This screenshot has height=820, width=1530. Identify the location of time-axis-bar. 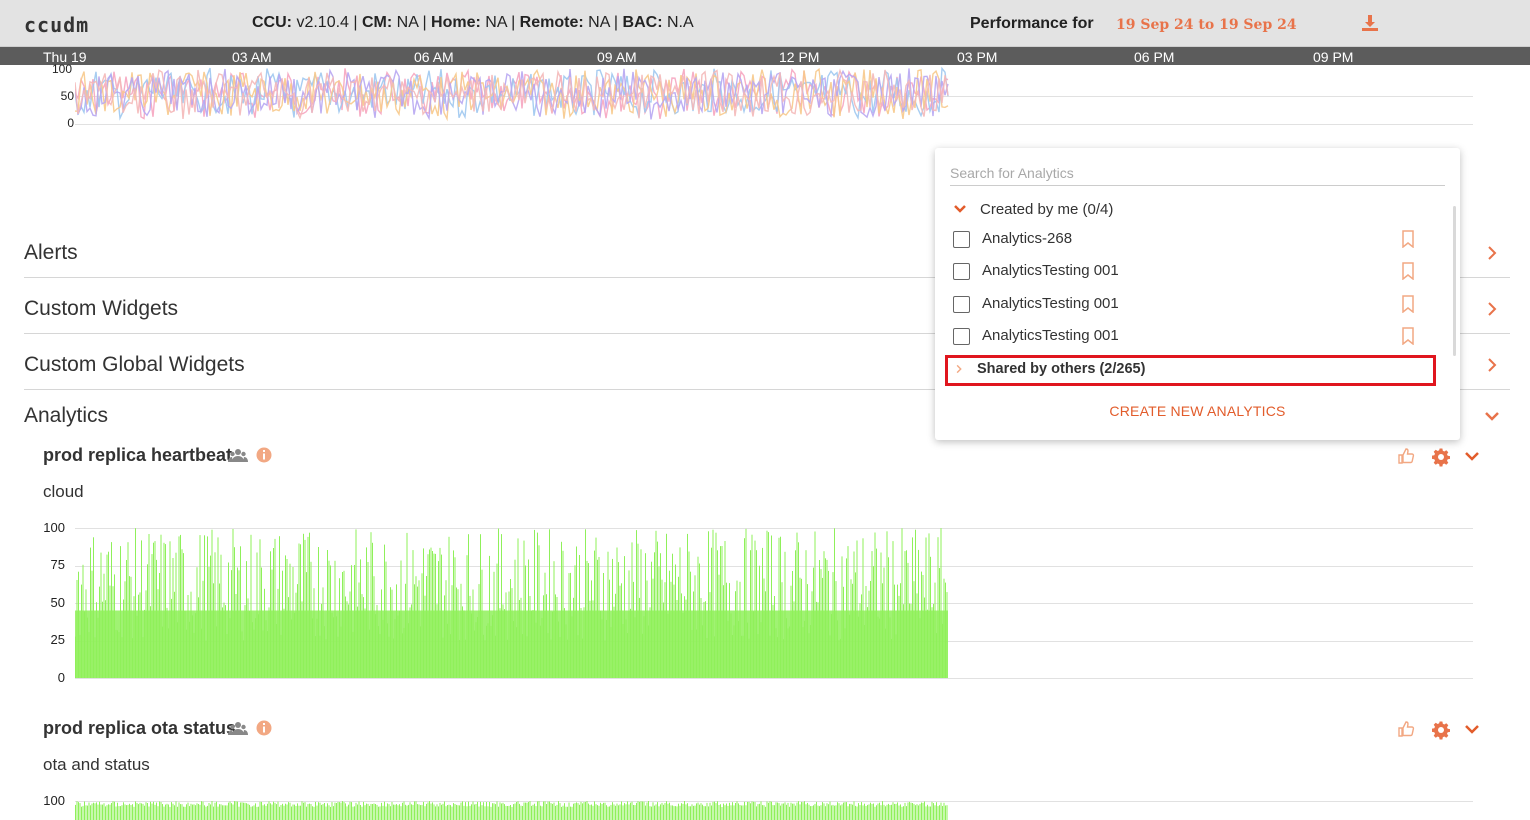
(765, 56).